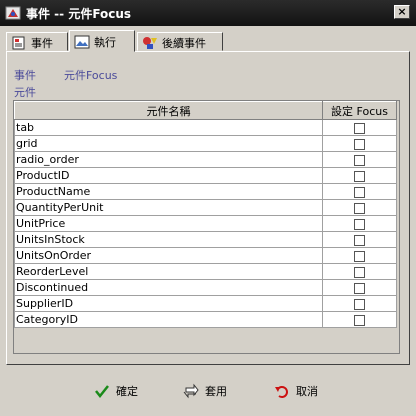 This screenshot has height=416, width=416. What do you see at coordinates (216, 391) in the screenshot?
I see `apply-button-label: 套用` at bounding box center [216, 391].